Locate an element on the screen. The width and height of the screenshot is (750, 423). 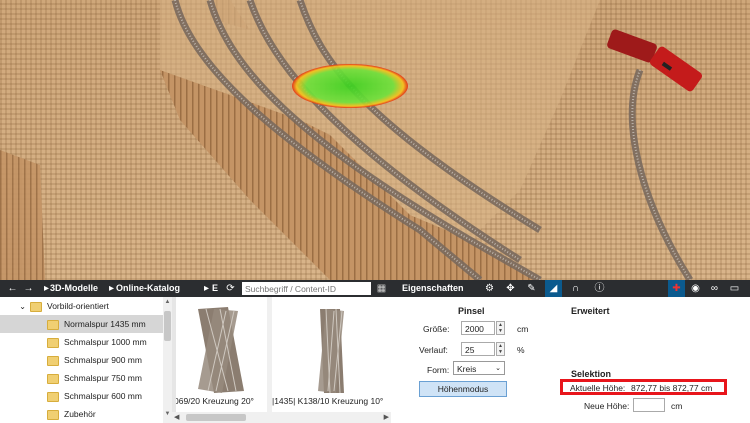
back-arrow-icon: ← is located at coordinates (12, 288).